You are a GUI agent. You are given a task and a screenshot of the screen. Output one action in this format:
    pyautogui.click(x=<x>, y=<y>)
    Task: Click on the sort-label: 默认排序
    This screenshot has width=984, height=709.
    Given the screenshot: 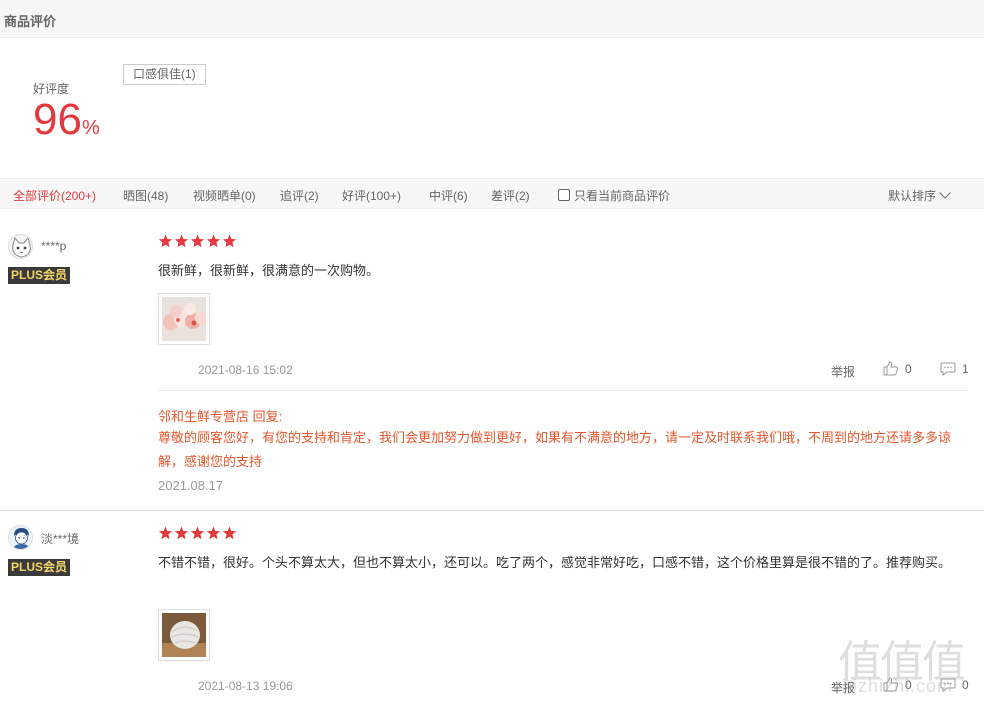 What is the action you would take?
    pyautogui.click(x=912, y=196)
    